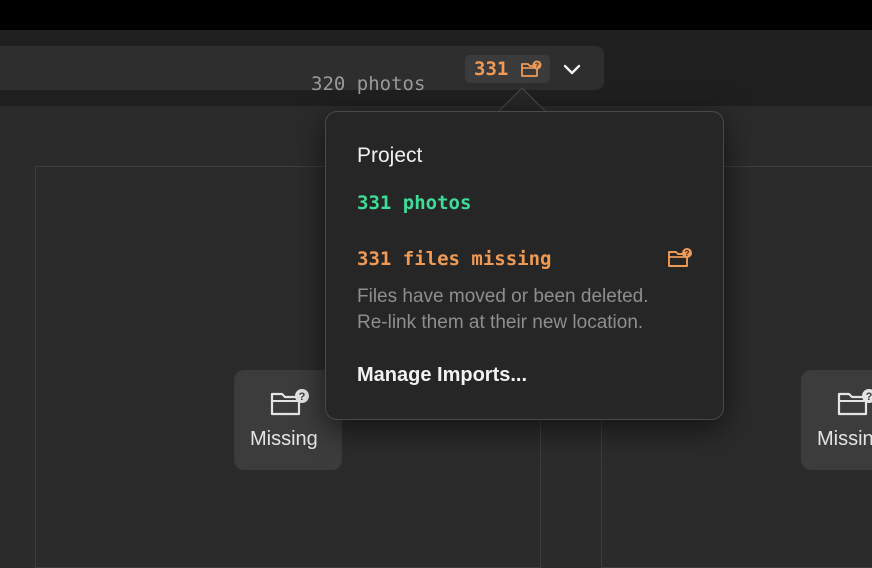  I want to click on files-missing: 331 files missing, so click(454, 259).